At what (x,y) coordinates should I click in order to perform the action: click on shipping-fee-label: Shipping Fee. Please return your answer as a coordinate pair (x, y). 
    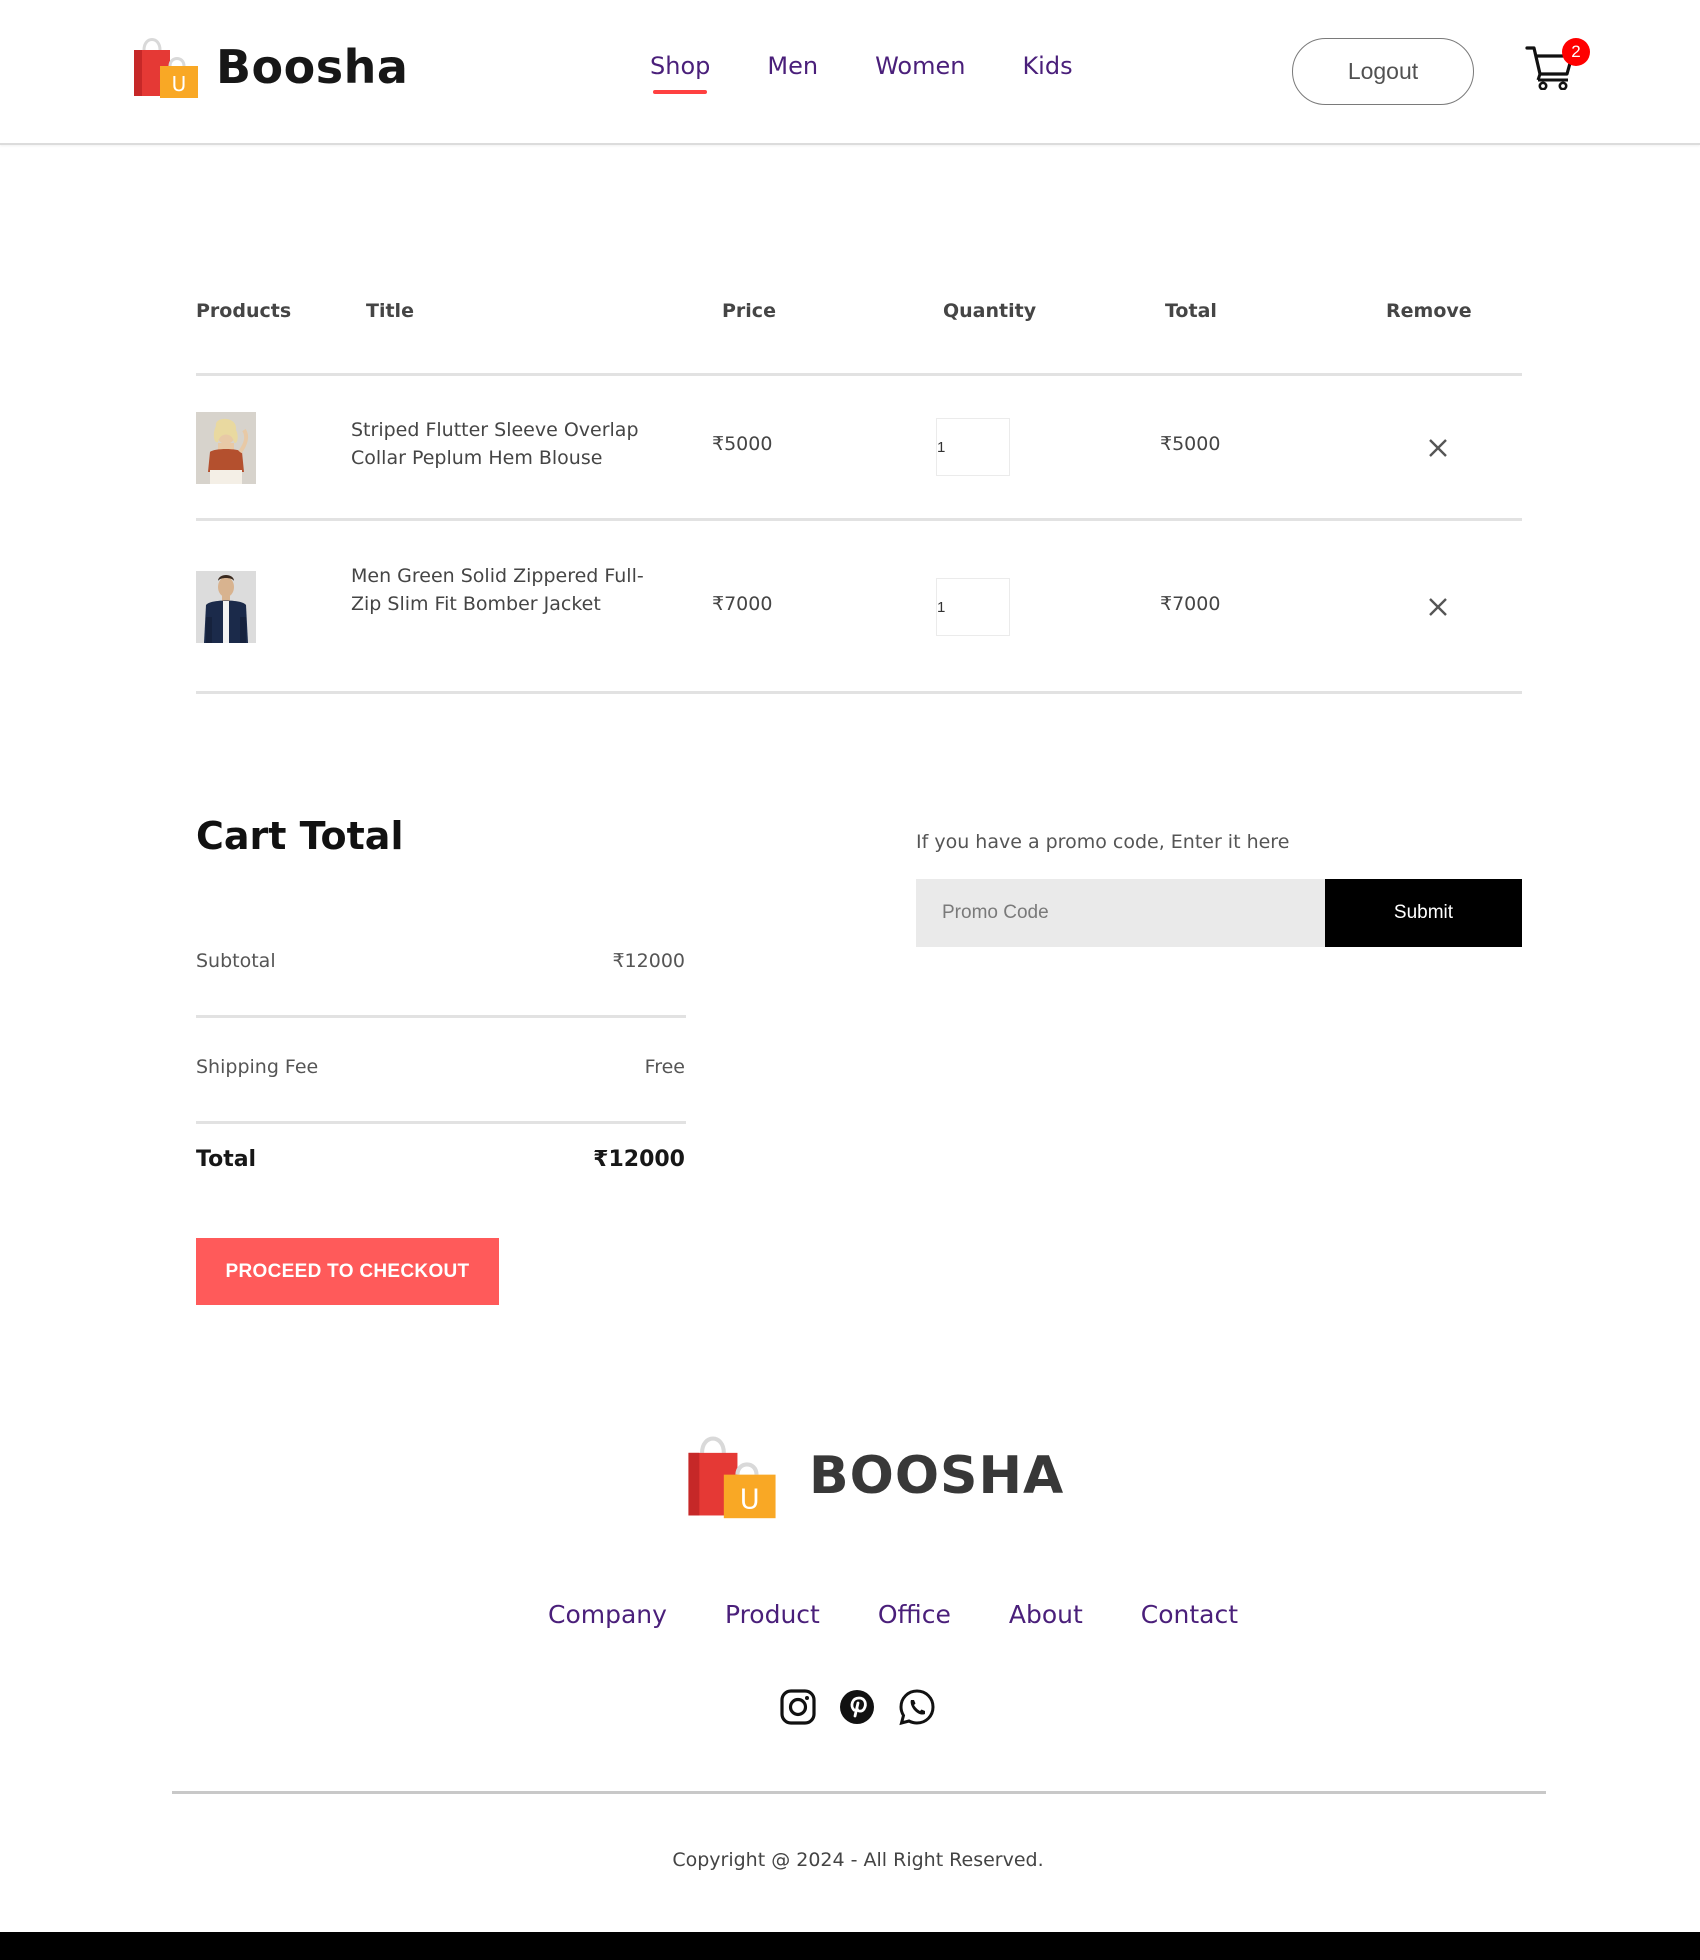
    Looking at the image, I should click on (257, 1067).